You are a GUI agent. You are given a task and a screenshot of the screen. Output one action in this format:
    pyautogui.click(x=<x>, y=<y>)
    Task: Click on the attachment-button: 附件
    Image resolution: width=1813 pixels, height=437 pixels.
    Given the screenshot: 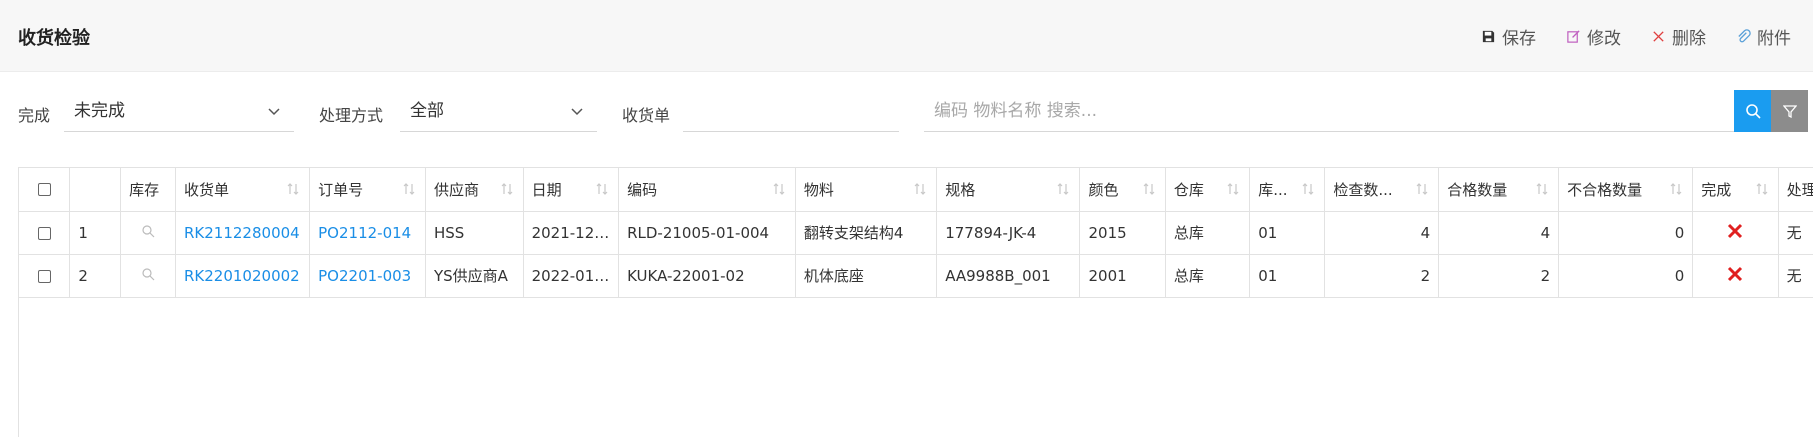 What is the action you would take?
    pyautogui.click(x=1763, y=36)
    